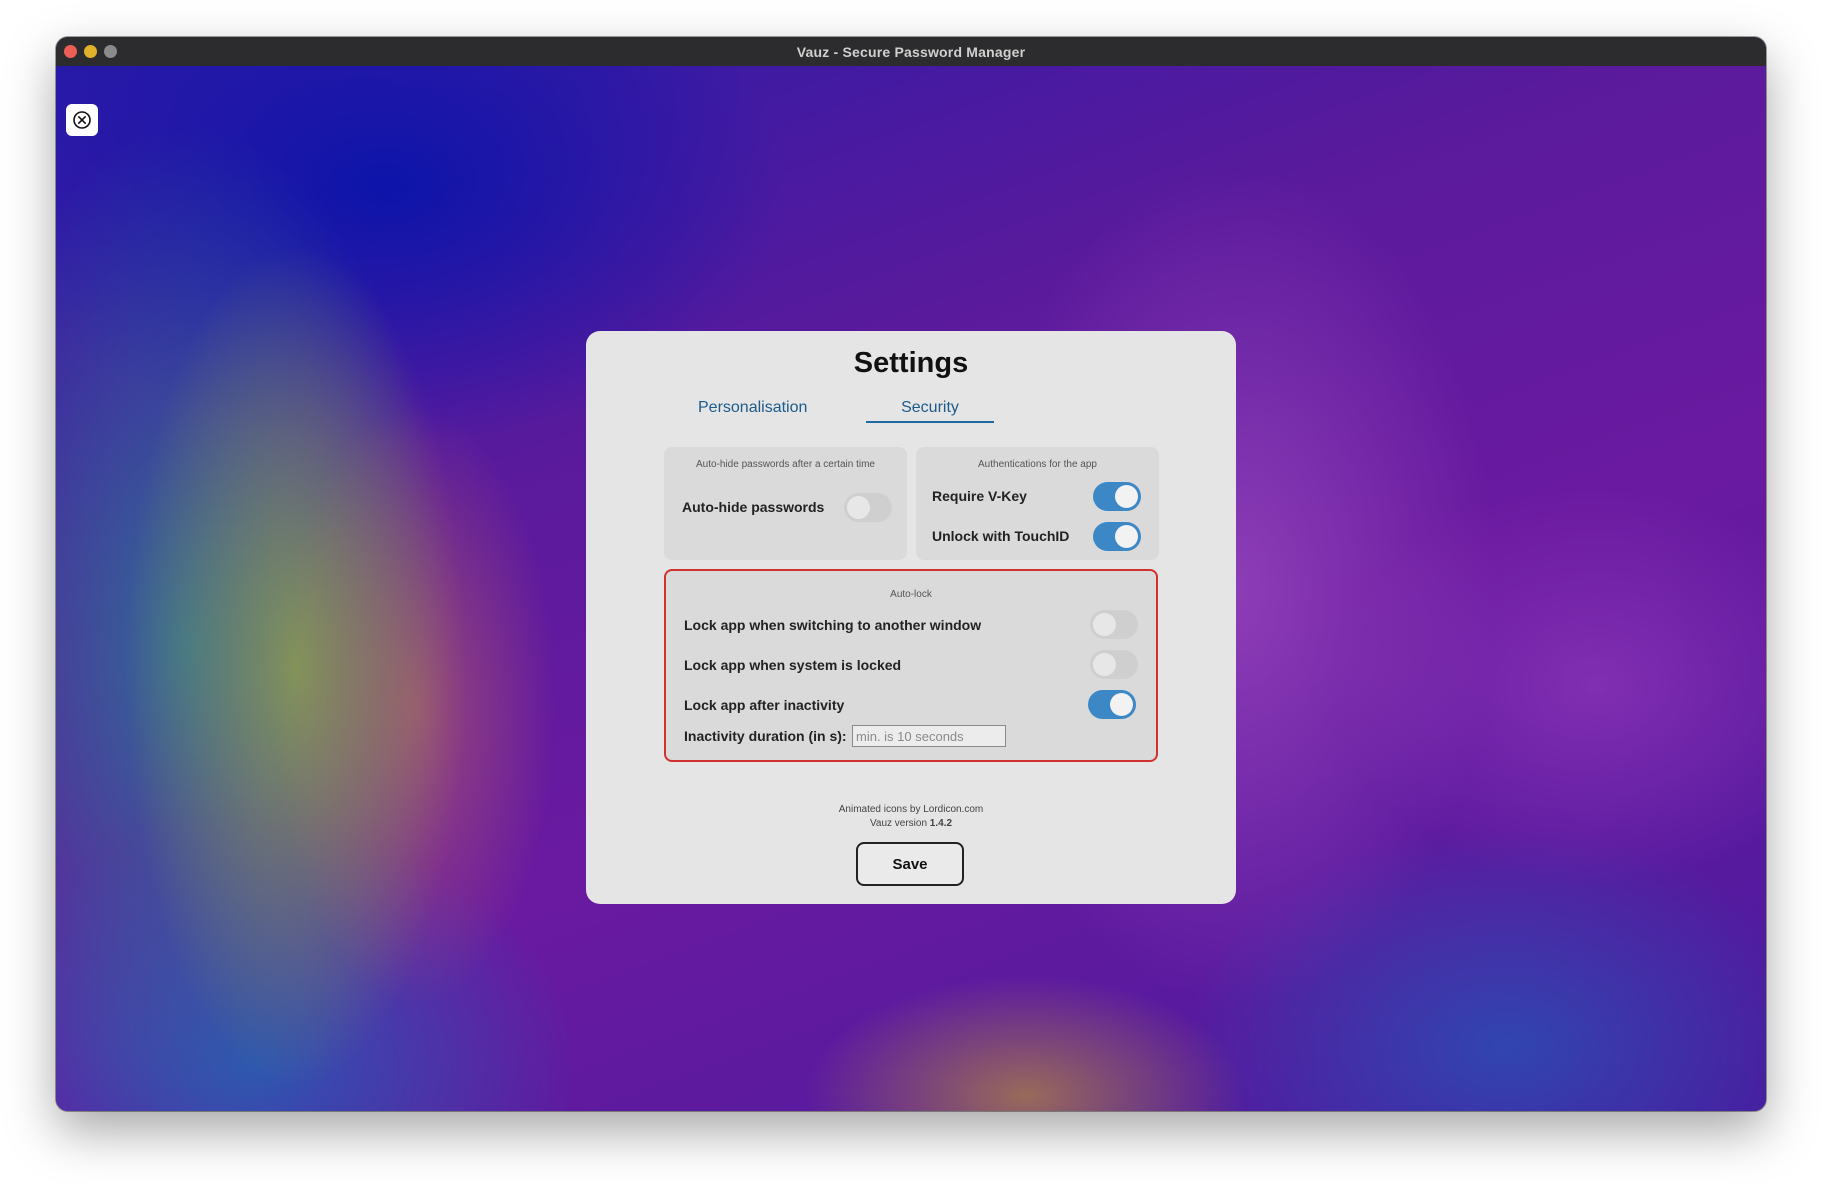 The height and width of the screenshot is (1185, 1822). Describe the element at coordinates (752, 408) in the screenshot. I see `tab-personalisation: Personalisation` at that location.